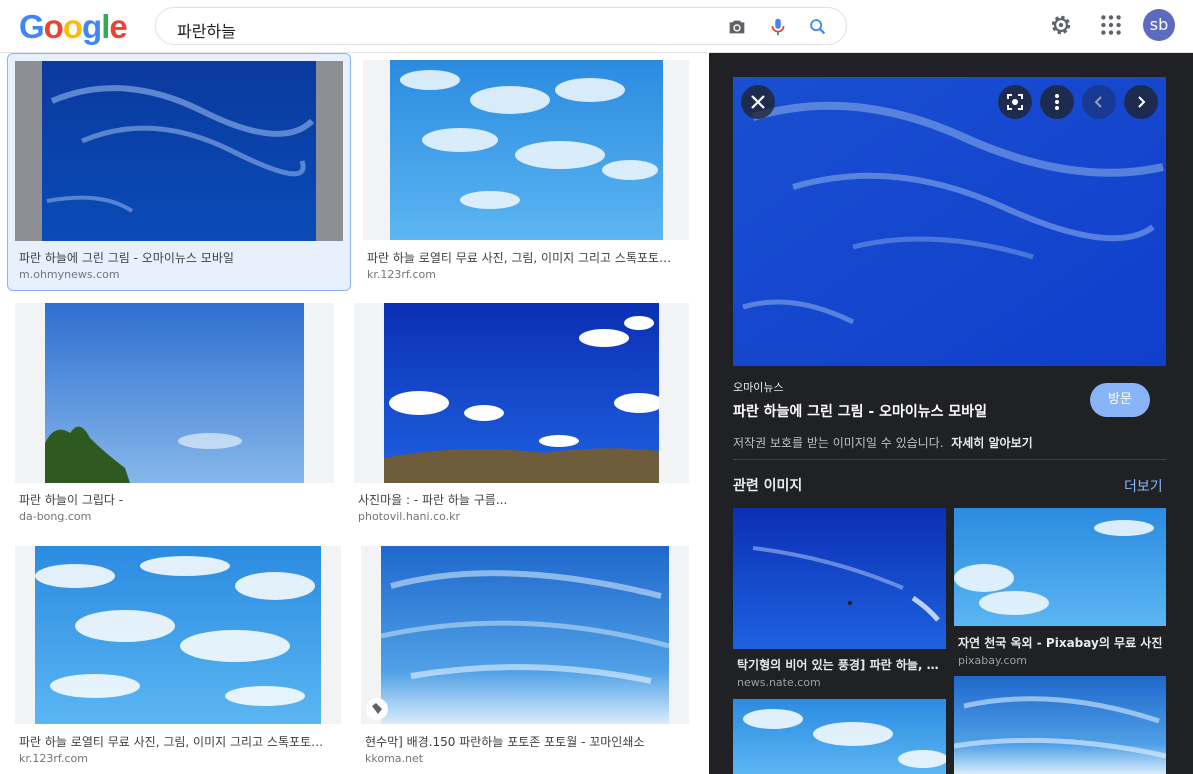 The image size is (1193, 774). I want to click on result-title: 파란 하늘에 그린 그림 - 오마이뉴스 모바일, so click(181, 257).